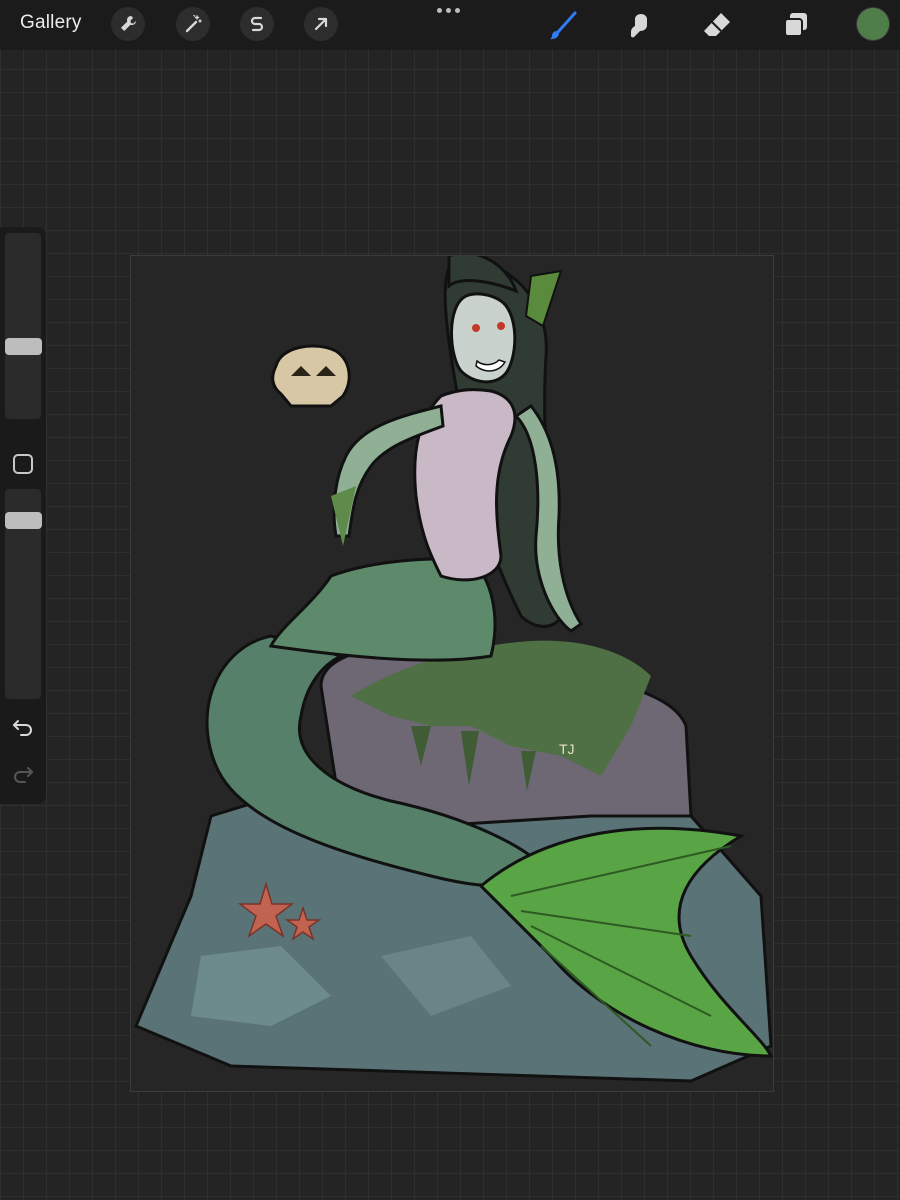 This screenshot has height=1200, width=900. I want to click on redo-icon, so click(23, 774).